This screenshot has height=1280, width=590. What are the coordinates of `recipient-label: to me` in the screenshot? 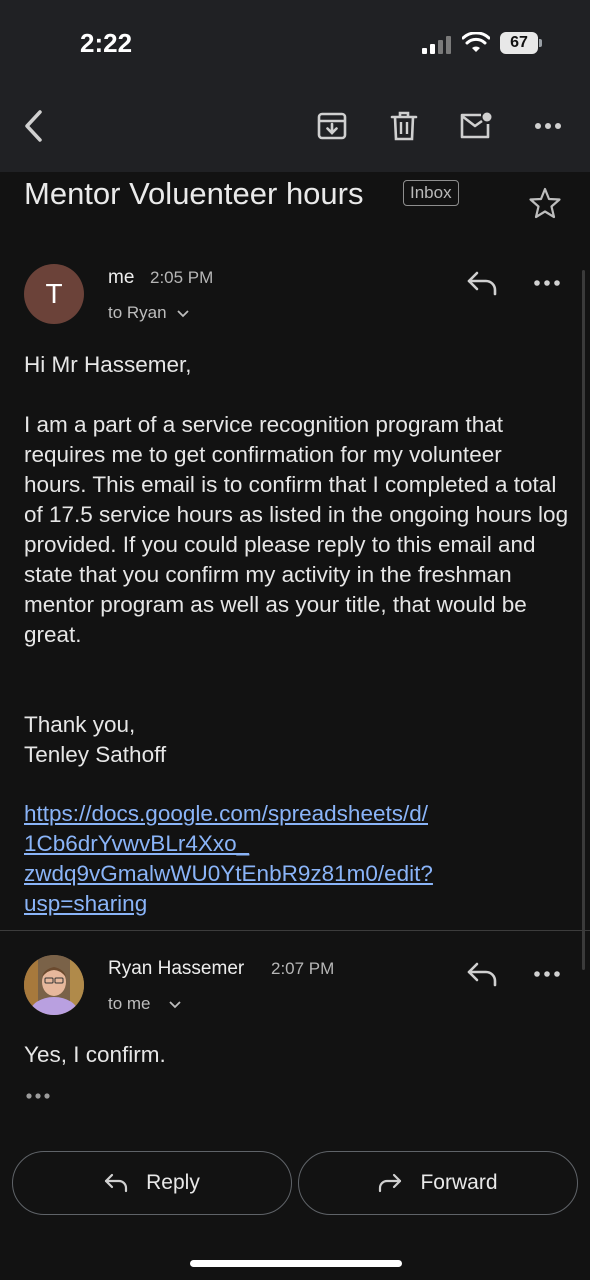 It's located at (129, 1003).